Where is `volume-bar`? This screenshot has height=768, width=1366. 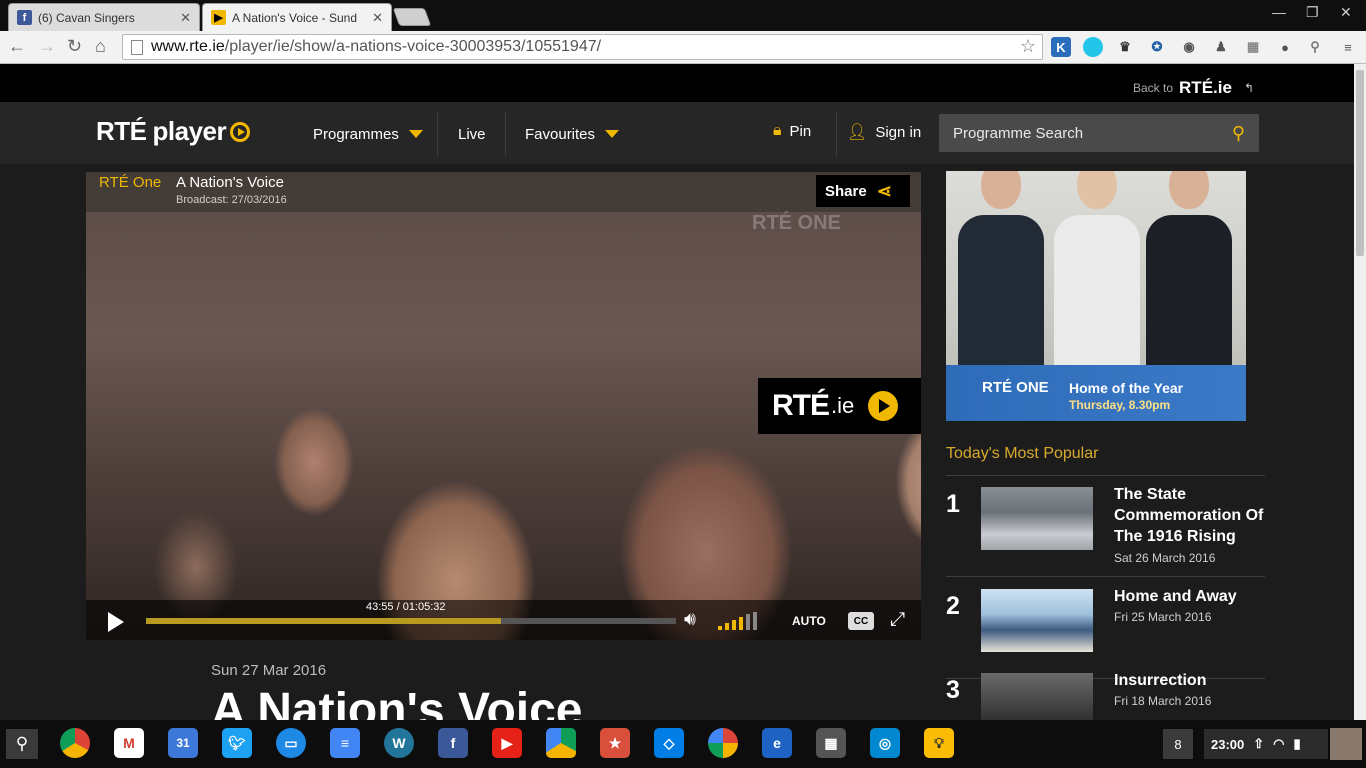
volume-bar is located at coordinates (720, 628).